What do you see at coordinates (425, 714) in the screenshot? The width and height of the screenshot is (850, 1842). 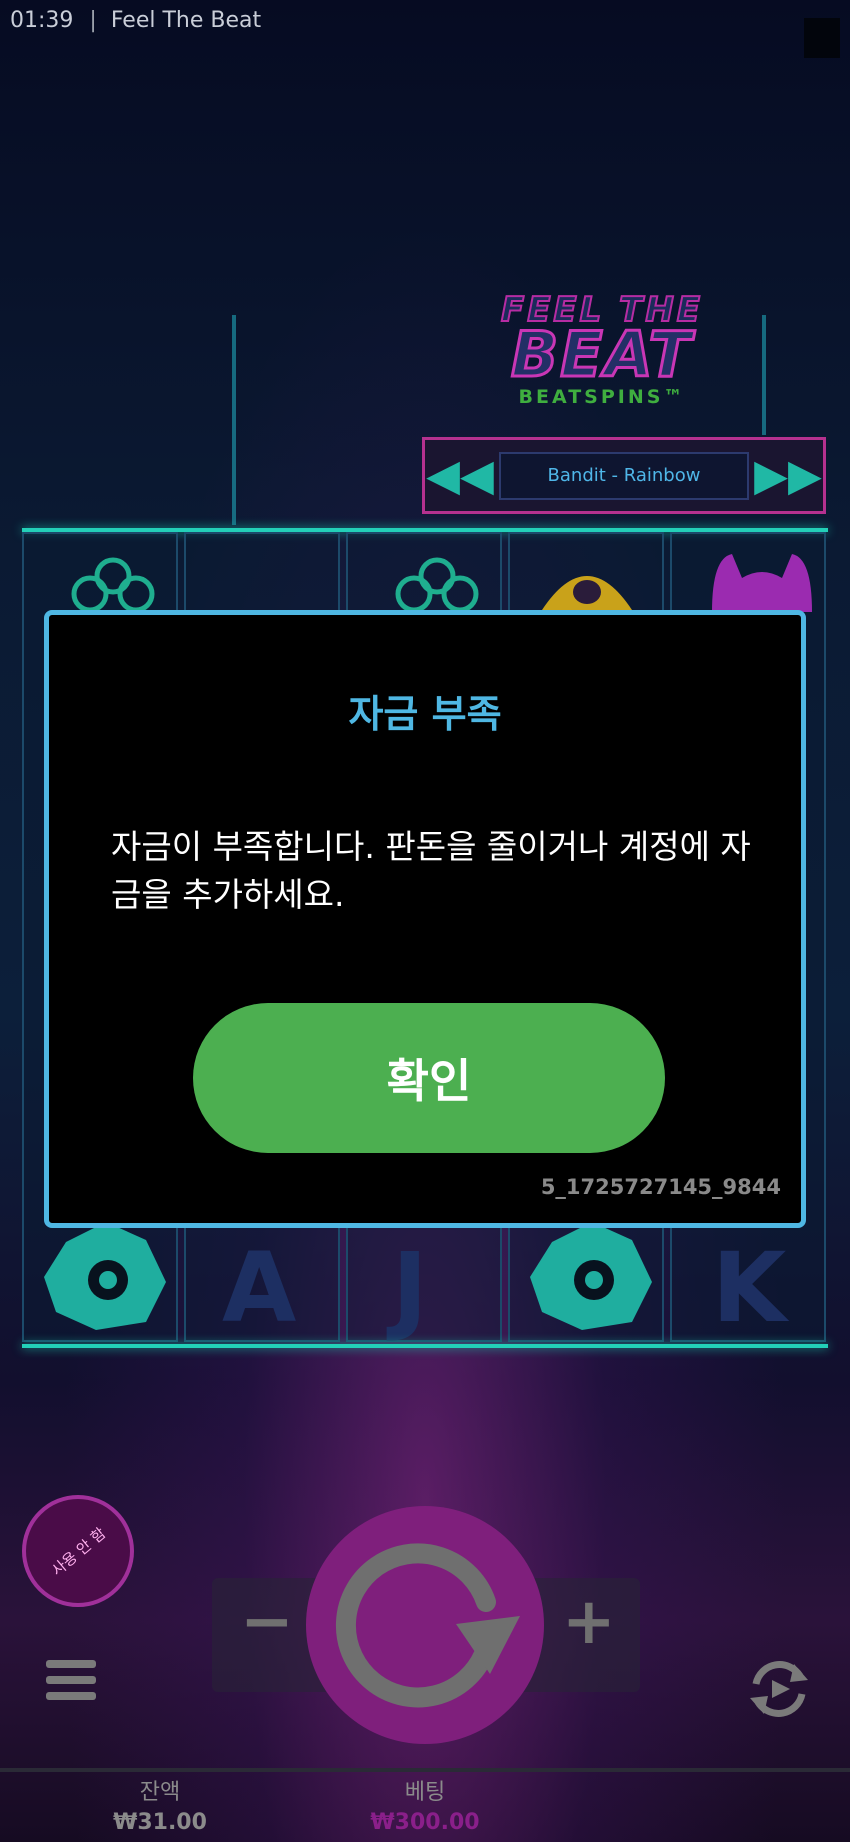 I see `dialog-title: 자금 부족` at bounding box center [425, 714].